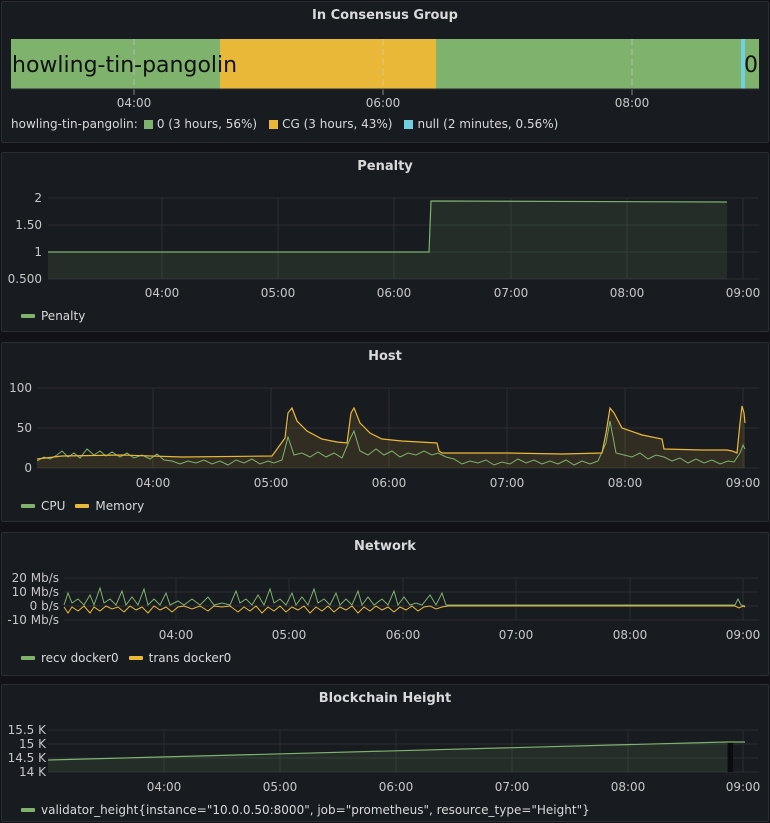 The height and width of the screenshot is (823, 770). Describe the element at coordinates (28, 225) in the screenshot. I see `y-tick: 1.50` at that location.